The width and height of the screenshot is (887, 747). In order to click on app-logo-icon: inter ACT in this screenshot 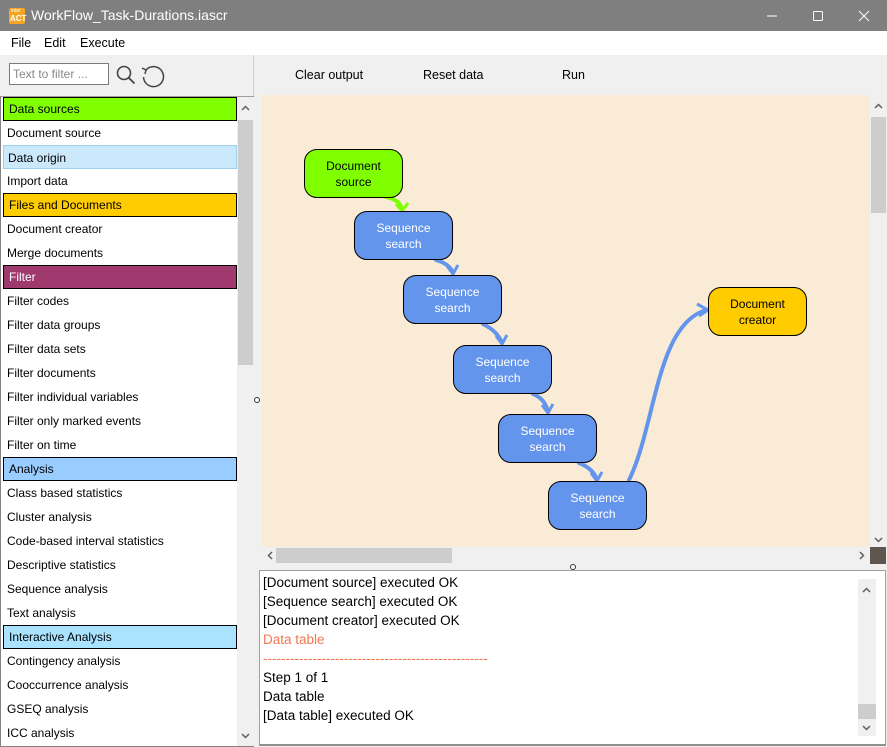, I will do `click(18, 16)`.